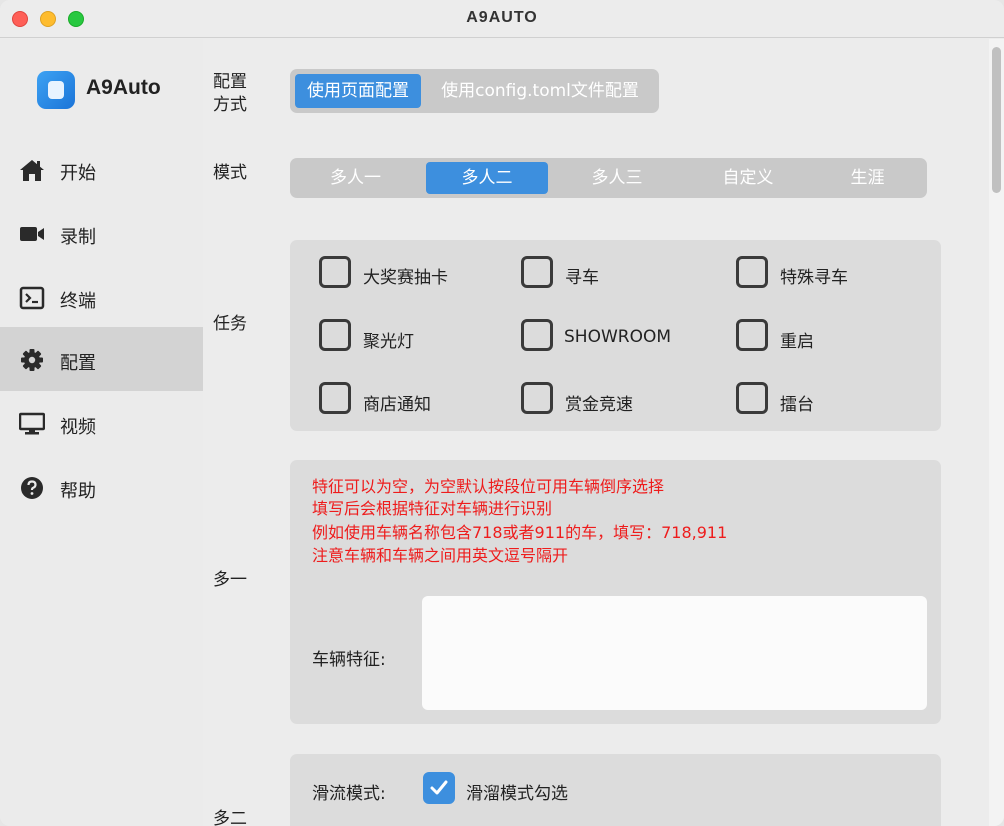 The height and width of the screenshot is (826, 1004). Describe the element at coordinates (405, 278) in the screenshot. I see `task-label-grand-prix: 大奖赛抽卡` at that location.